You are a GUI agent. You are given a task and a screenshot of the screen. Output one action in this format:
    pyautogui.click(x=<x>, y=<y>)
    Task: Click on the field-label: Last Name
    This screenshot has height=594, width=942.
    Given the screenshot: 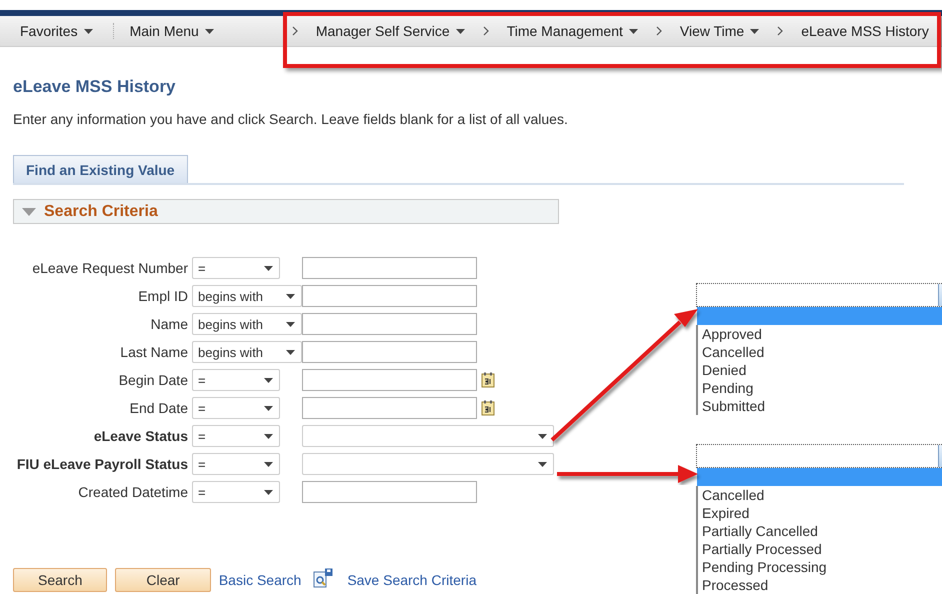 What is the action you would take?
    pyautogui.click(x=153, y=352)
    